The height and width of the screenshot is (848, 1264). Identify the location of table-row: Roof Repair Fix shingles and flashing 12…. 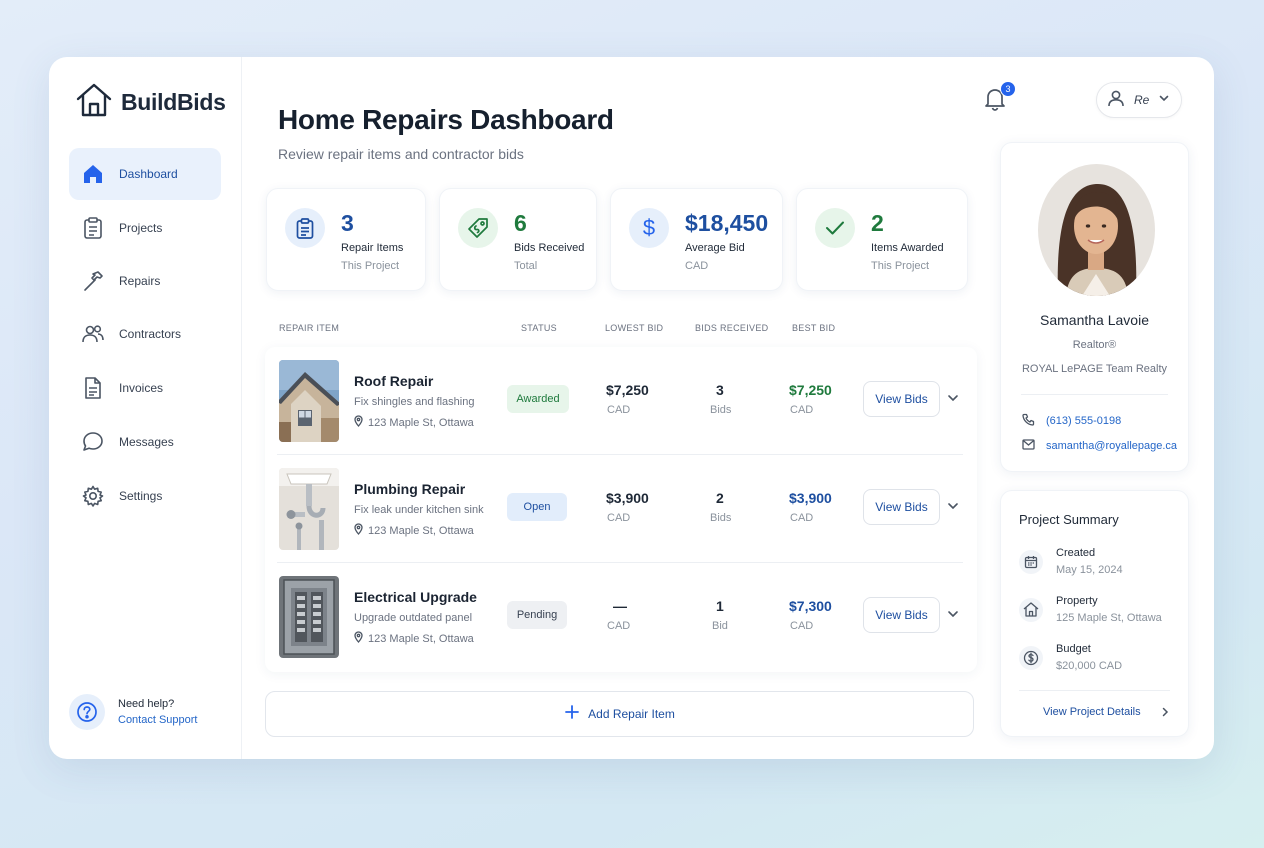
(621, 401).